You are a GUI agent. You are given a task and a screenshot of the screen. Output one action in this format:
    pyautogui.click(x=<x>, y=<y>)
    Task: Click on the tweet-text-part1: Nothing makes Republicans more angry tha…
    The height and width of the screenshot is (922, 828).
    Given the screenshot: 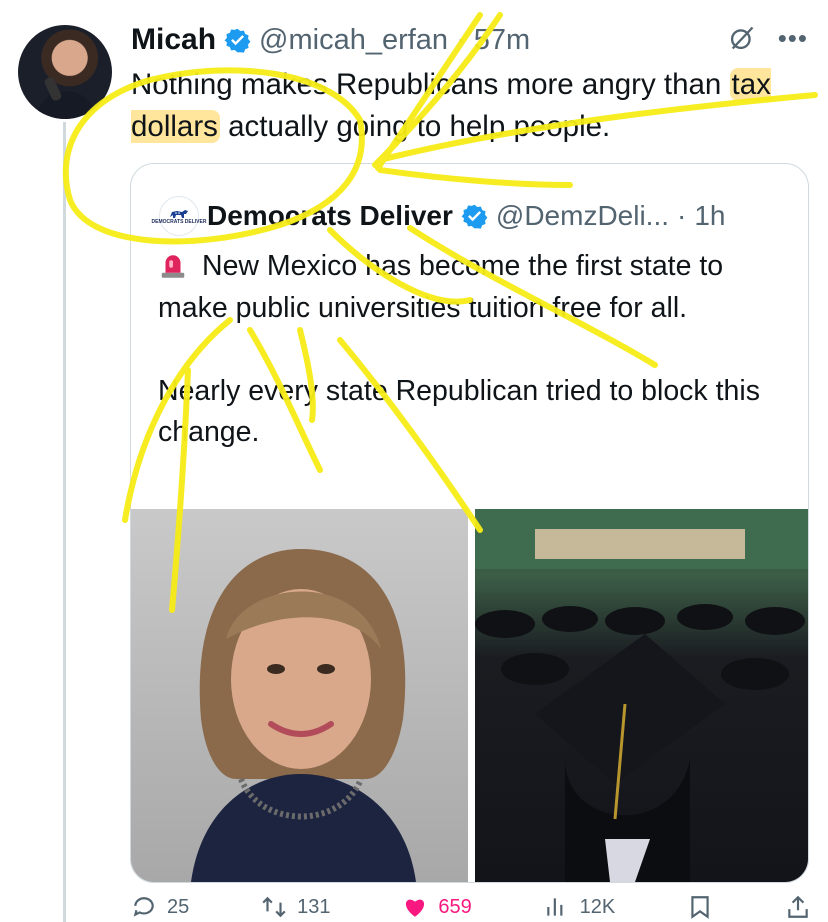 What is the action you would take?
    pyautogui.click(x=430, y=84)
    